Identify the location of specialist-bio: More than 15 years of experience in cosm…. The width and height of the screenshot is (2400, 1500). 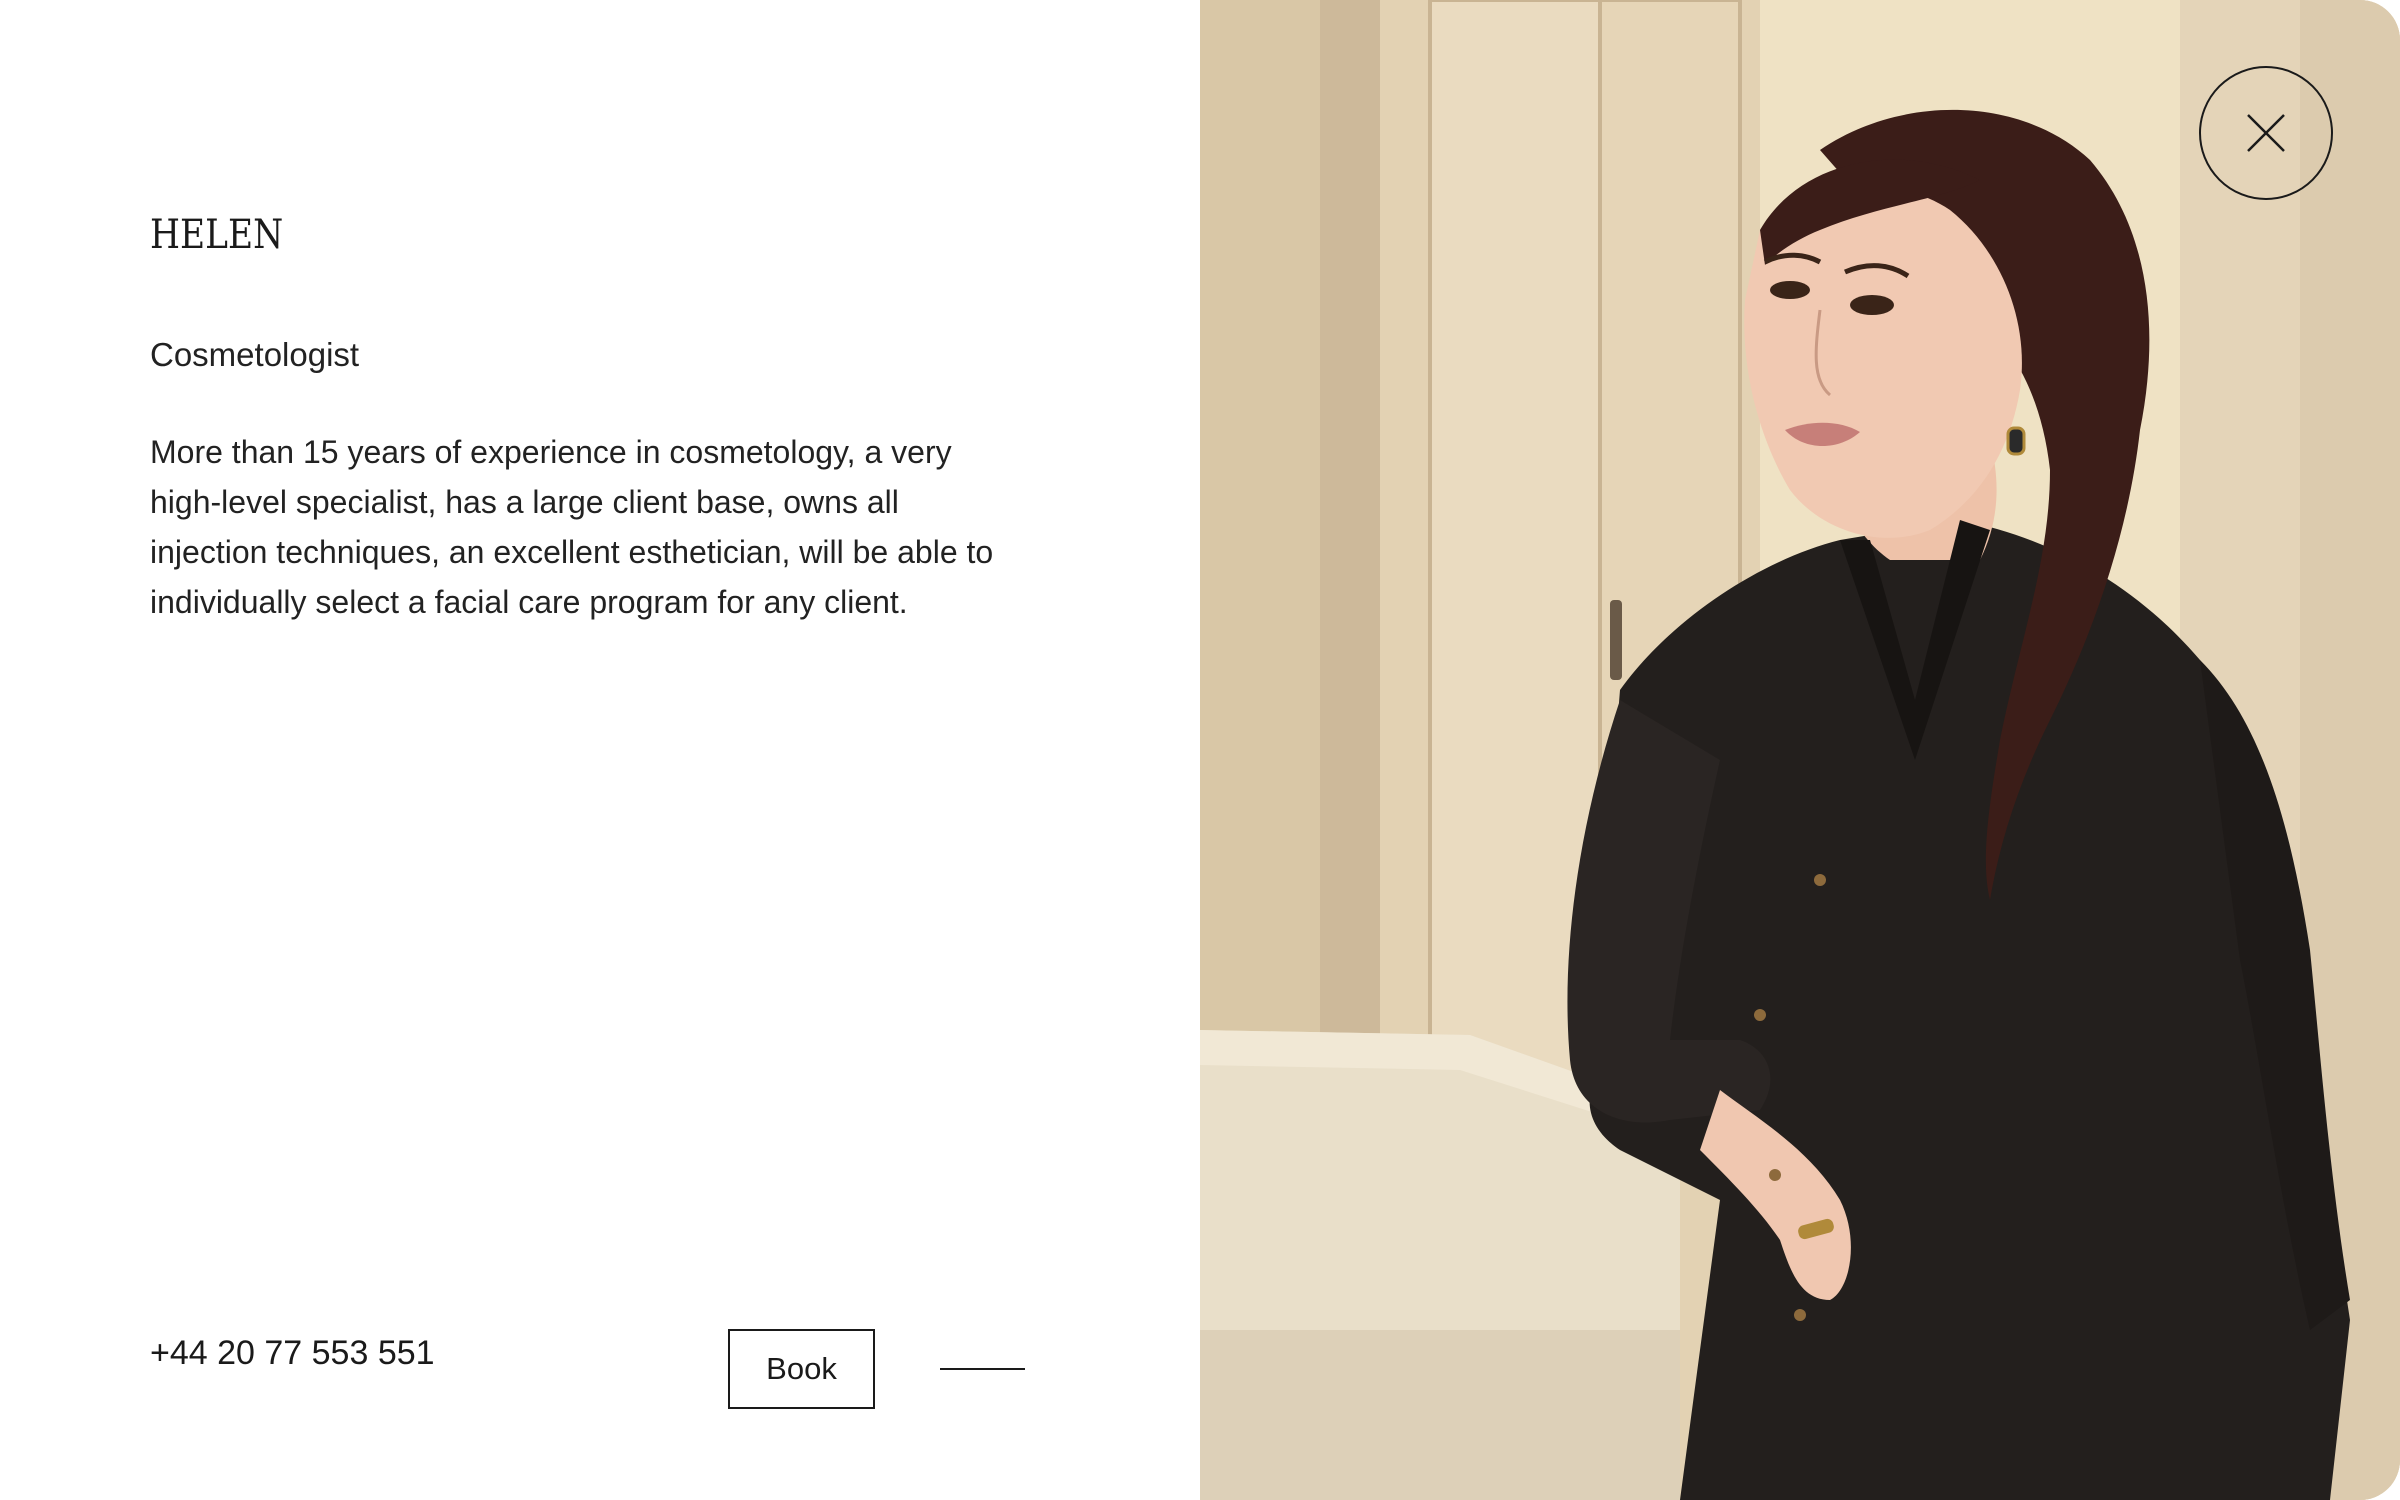
(572, 527).